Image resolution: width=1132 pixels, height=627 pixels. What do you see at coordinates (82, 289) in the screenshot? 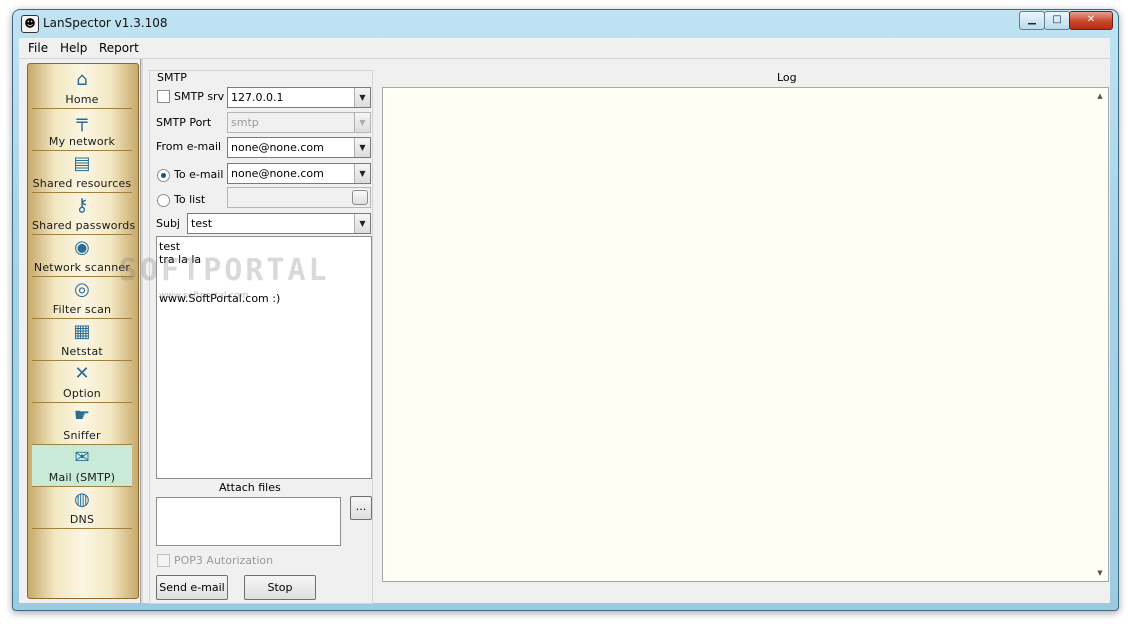
I see `filter-icon: ◎` at bounding box center [82, 289].